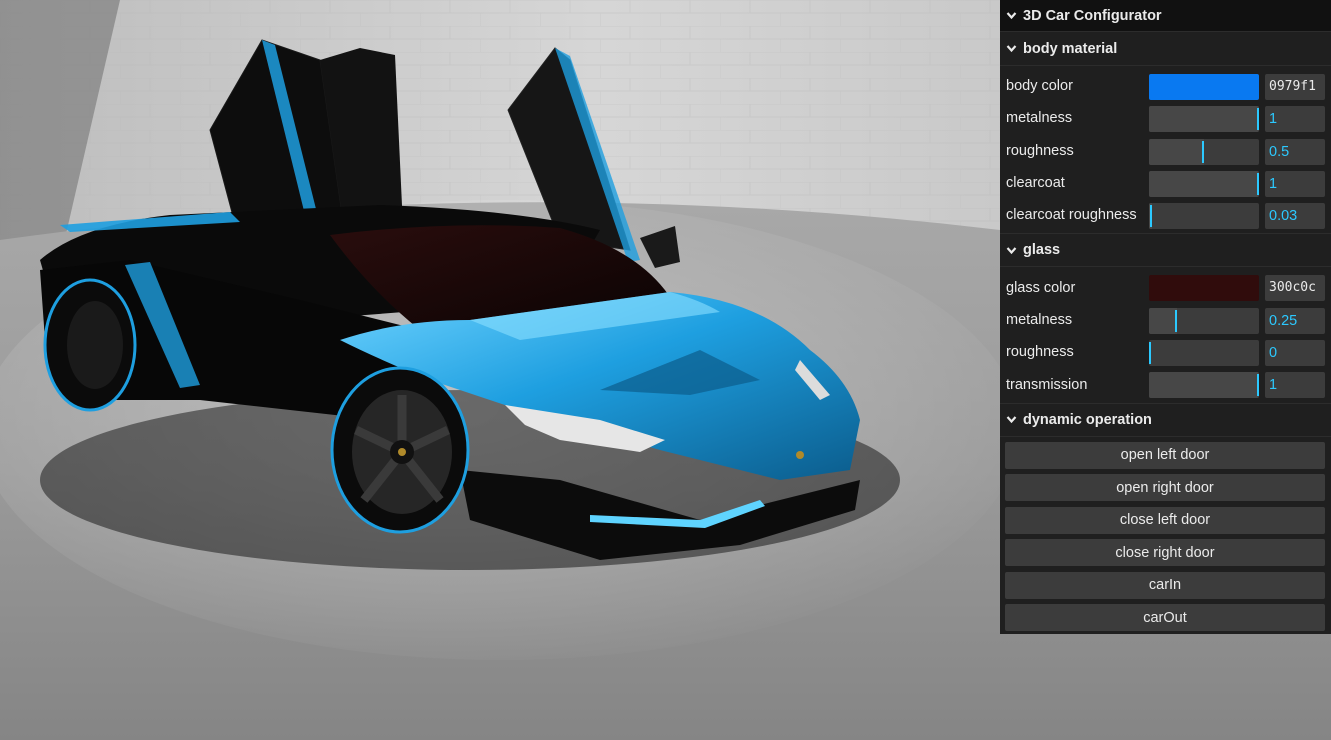  I want to click on folder-dynamic-operation: dynamic operation, so click(1165, 419).